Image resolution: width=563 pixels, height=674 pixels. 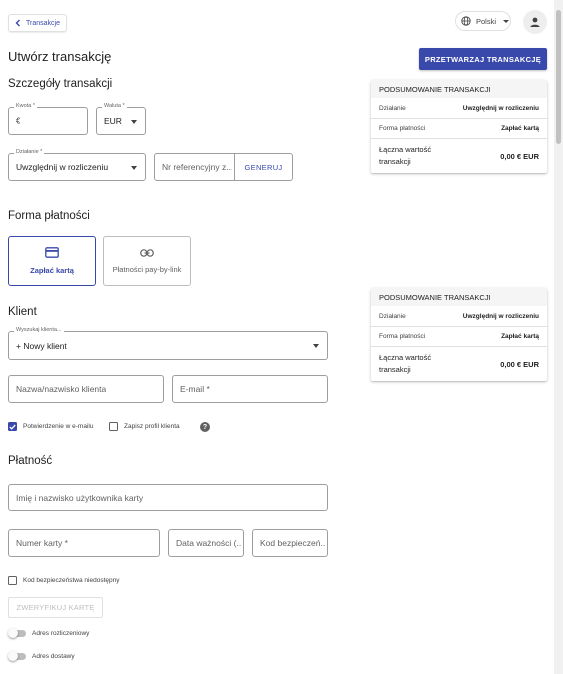 I want to click on client-name-input: Nazwa/nazwisko klienta, so click(x=86, y=389).